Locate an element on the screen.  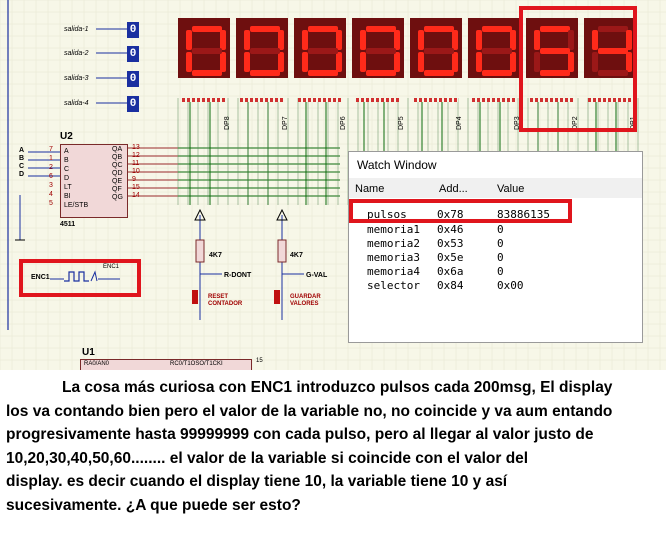
watch-window-title: Watch Window is located at coordinates (495, 165).